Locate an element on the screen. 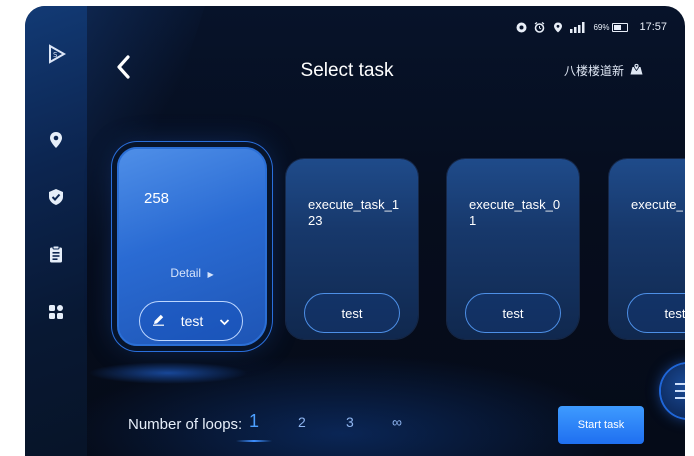 The height and width of the screenshot is (456, 694). task-card: execute_task_123 test is located at coordinates (352, 249).